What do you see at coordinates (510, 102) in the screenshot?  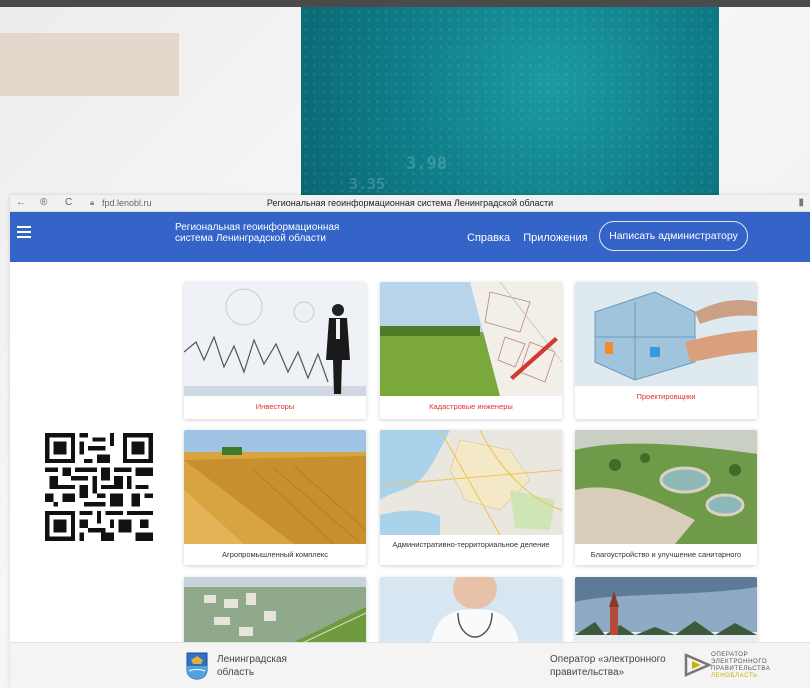 I see `background-teal-panel: 3.98 3.35` at bounding box center [510, 102].